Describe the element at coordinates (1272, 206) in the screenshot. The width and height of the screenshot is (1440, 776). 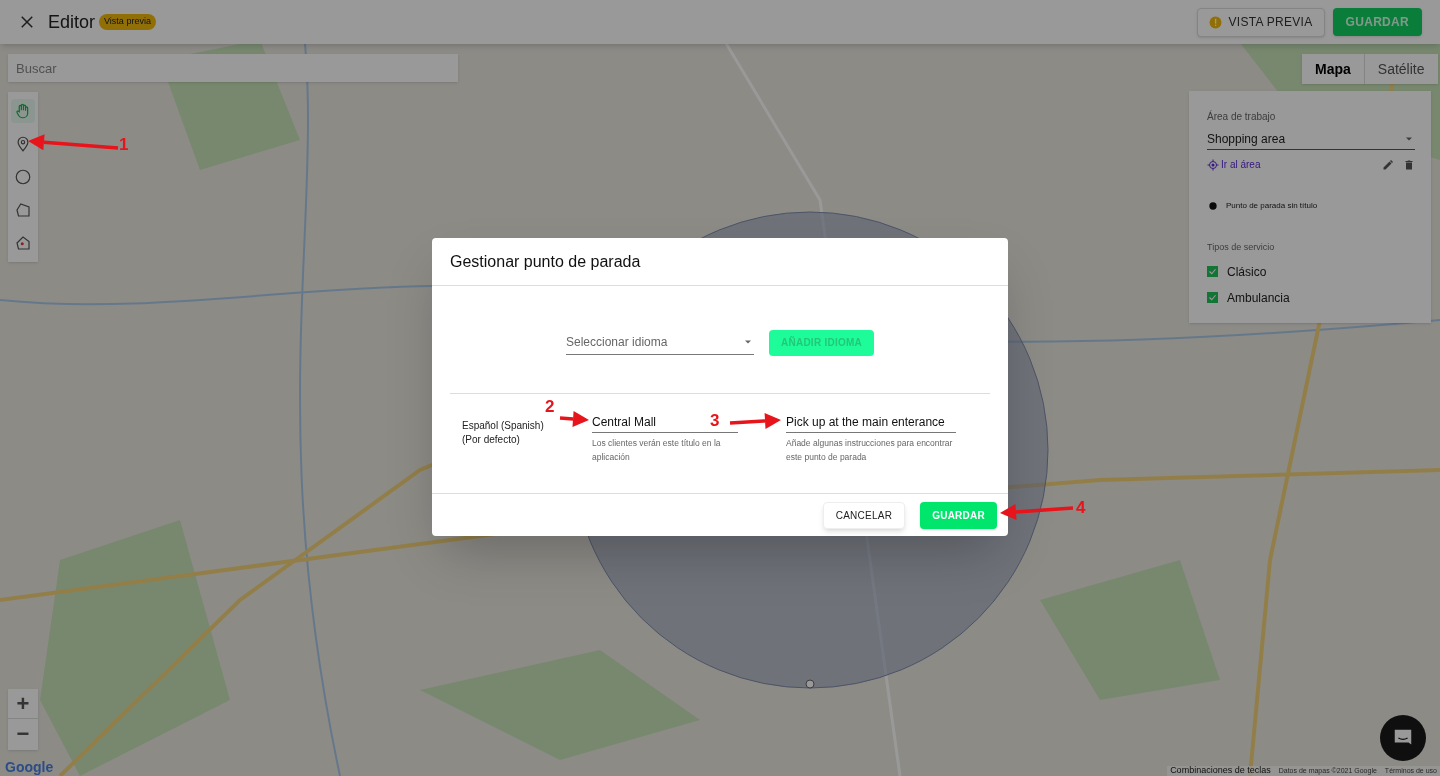
I see `stop-name: Punto de parada sin título` at that location.